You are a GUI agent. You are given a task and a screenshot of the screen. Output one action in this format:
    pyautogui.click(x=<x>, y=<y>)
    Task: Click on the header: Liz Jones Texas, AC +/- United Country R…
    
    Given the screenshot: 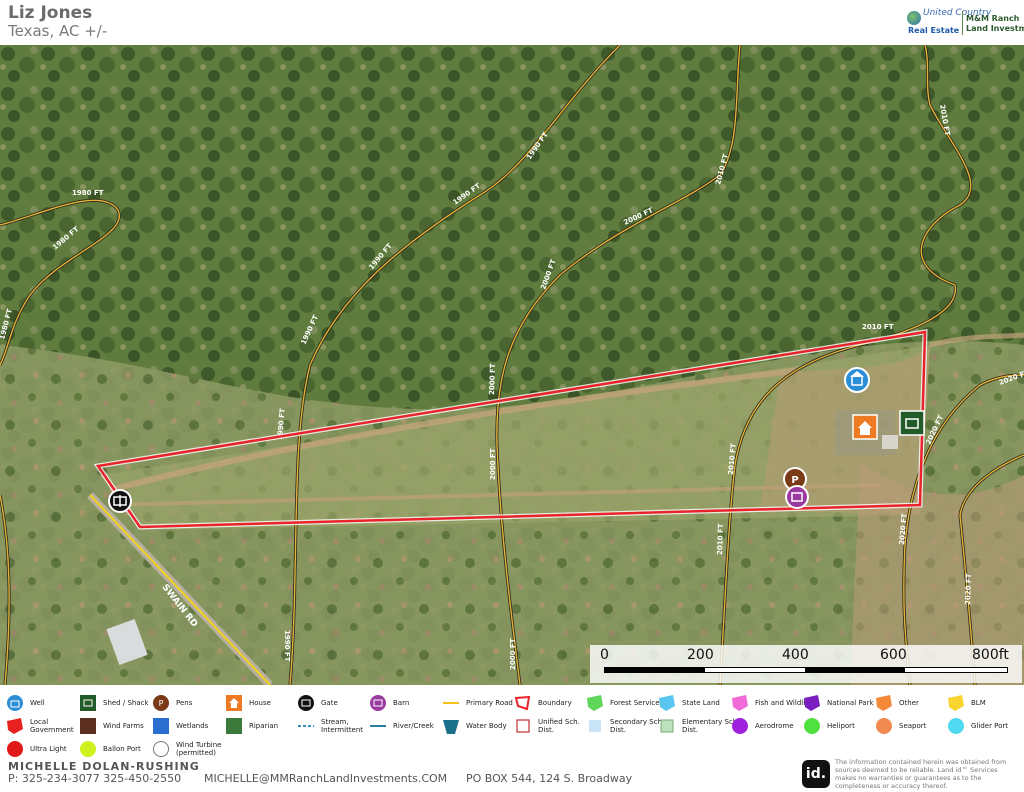 What is the action you would take?
    pyautogui.click(x=512, y=22)
    